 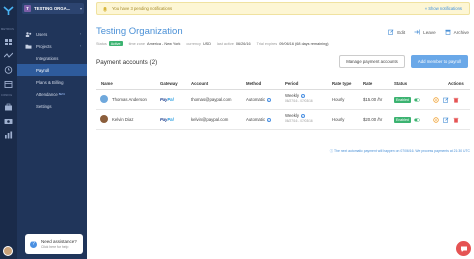 I want to click on member-name: Kelvin Diaz, so click(x=123, y=119).